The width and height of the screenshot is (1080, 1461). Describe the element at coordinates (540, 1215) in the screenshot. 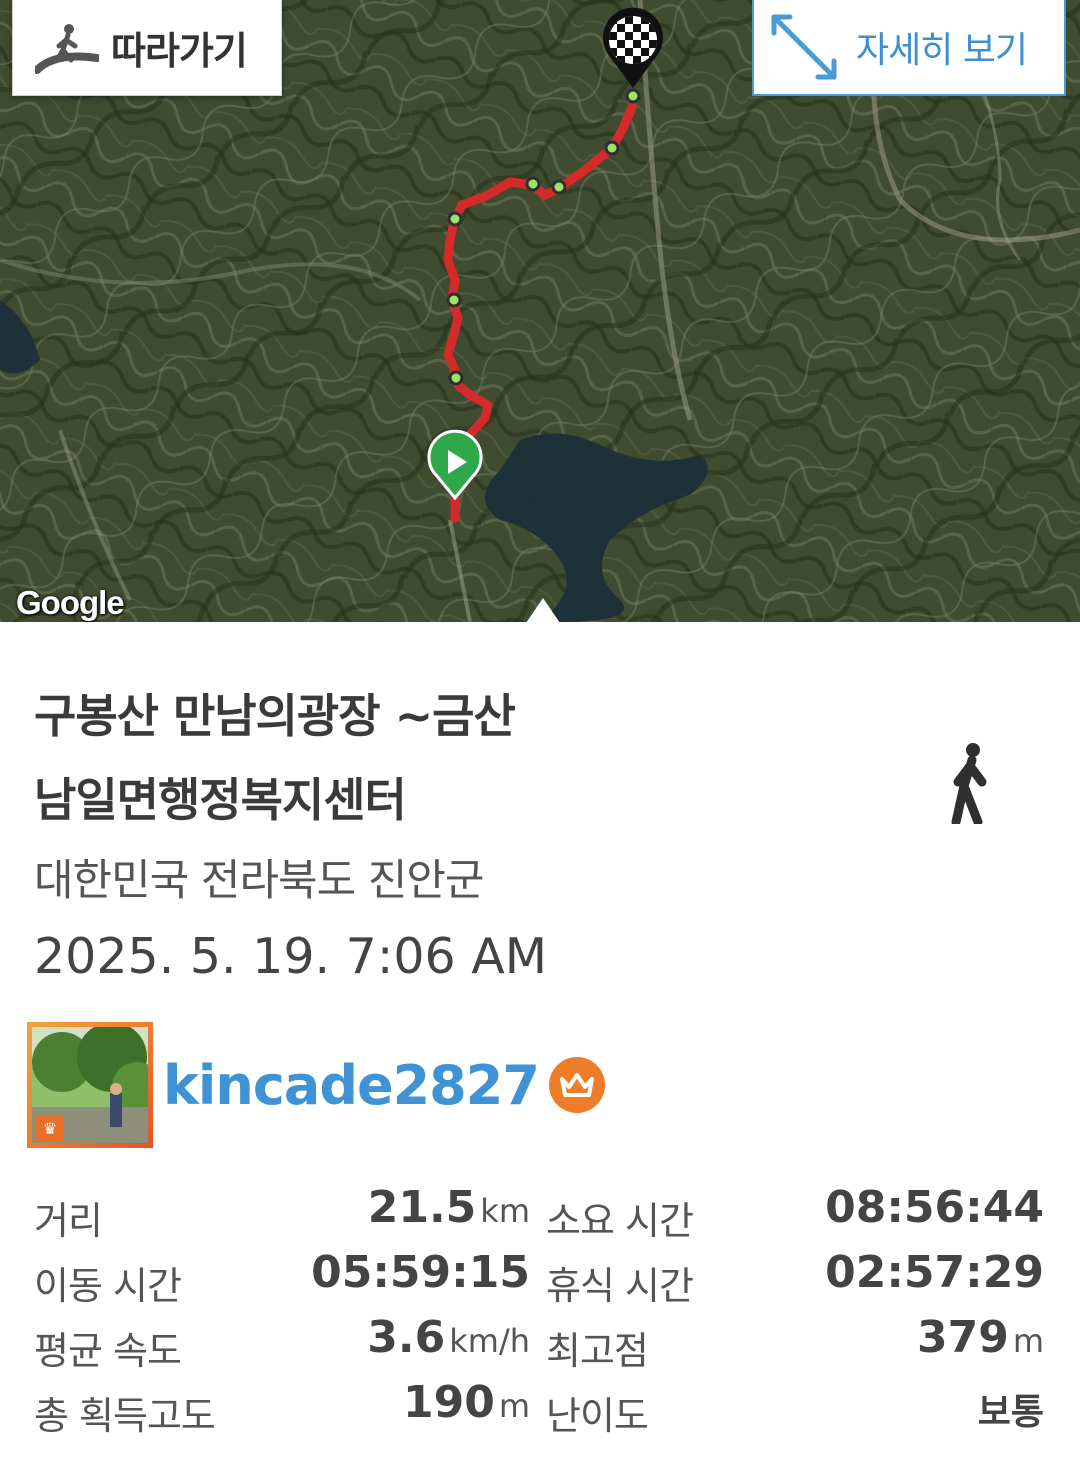

I see `stat-row: 거리 21.5 km 소요 시간 08:56:44` at that location.